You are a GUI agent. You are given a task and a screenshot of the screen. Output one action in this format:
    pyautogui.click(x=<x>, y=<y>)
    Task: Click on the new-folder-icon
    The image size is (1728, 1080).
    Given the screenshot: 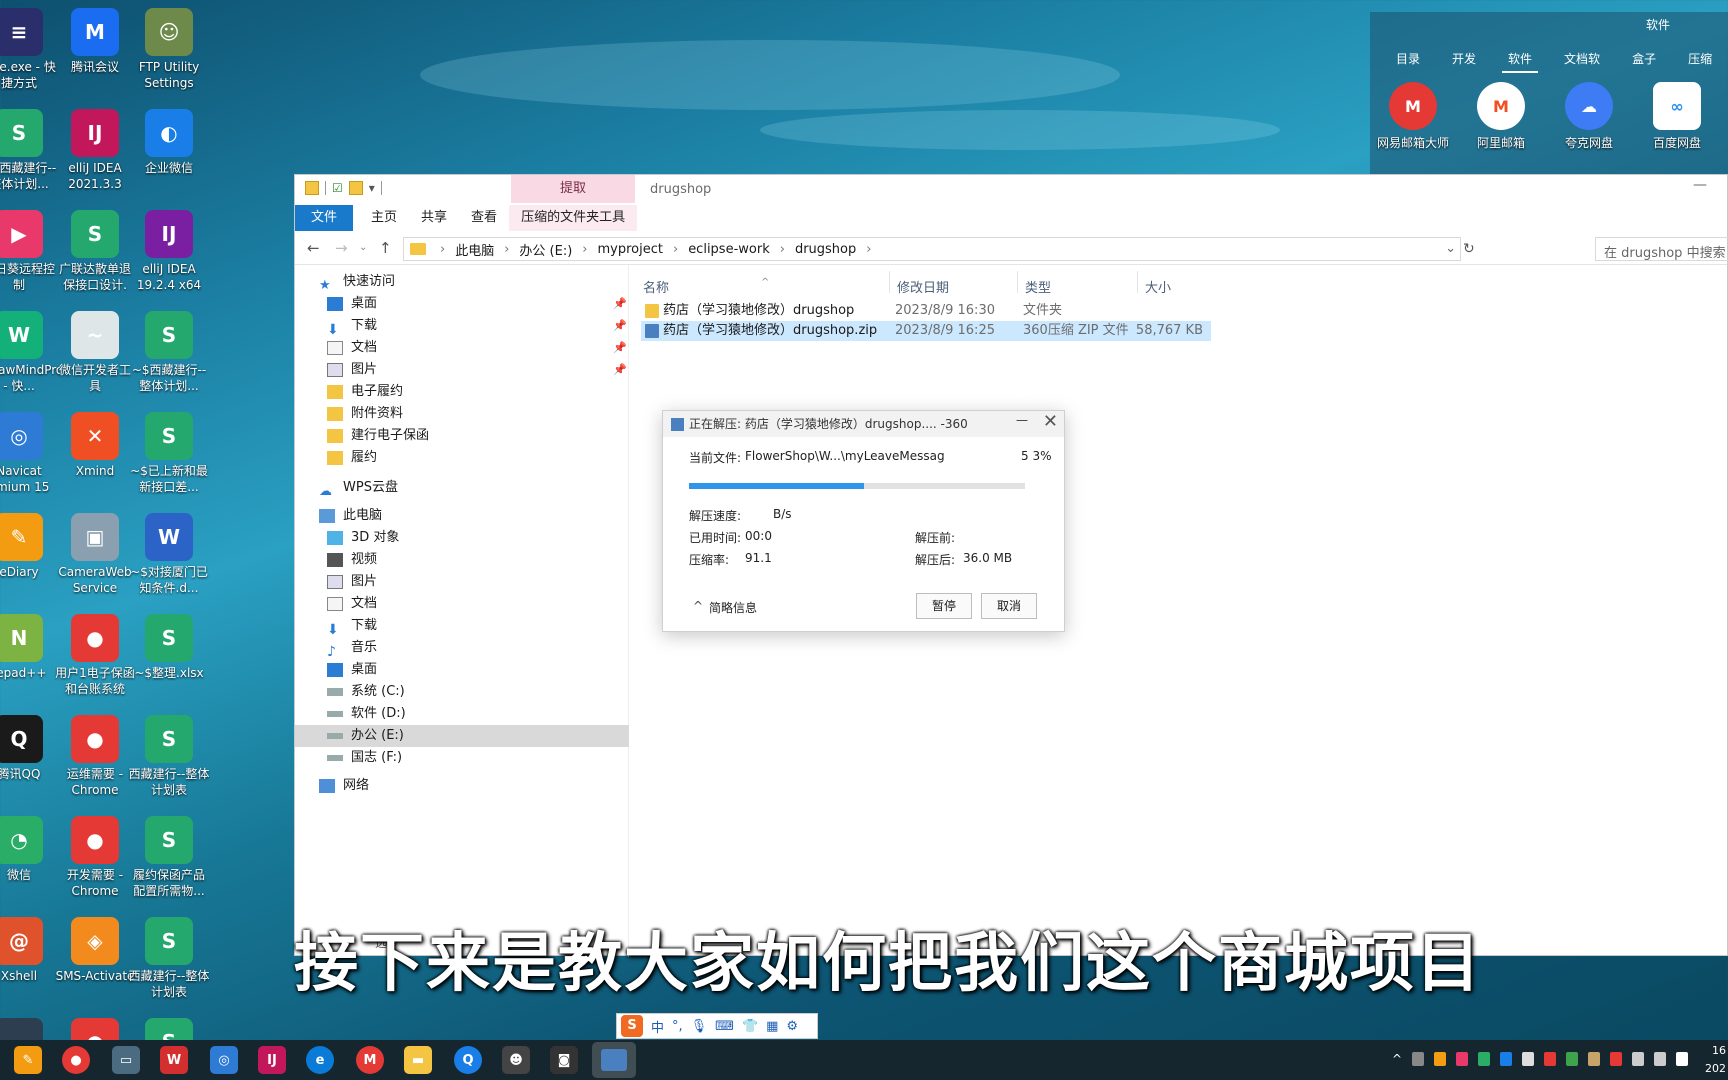 What is the action you would take?
    pyautogui.click(x=355, y=188)
    